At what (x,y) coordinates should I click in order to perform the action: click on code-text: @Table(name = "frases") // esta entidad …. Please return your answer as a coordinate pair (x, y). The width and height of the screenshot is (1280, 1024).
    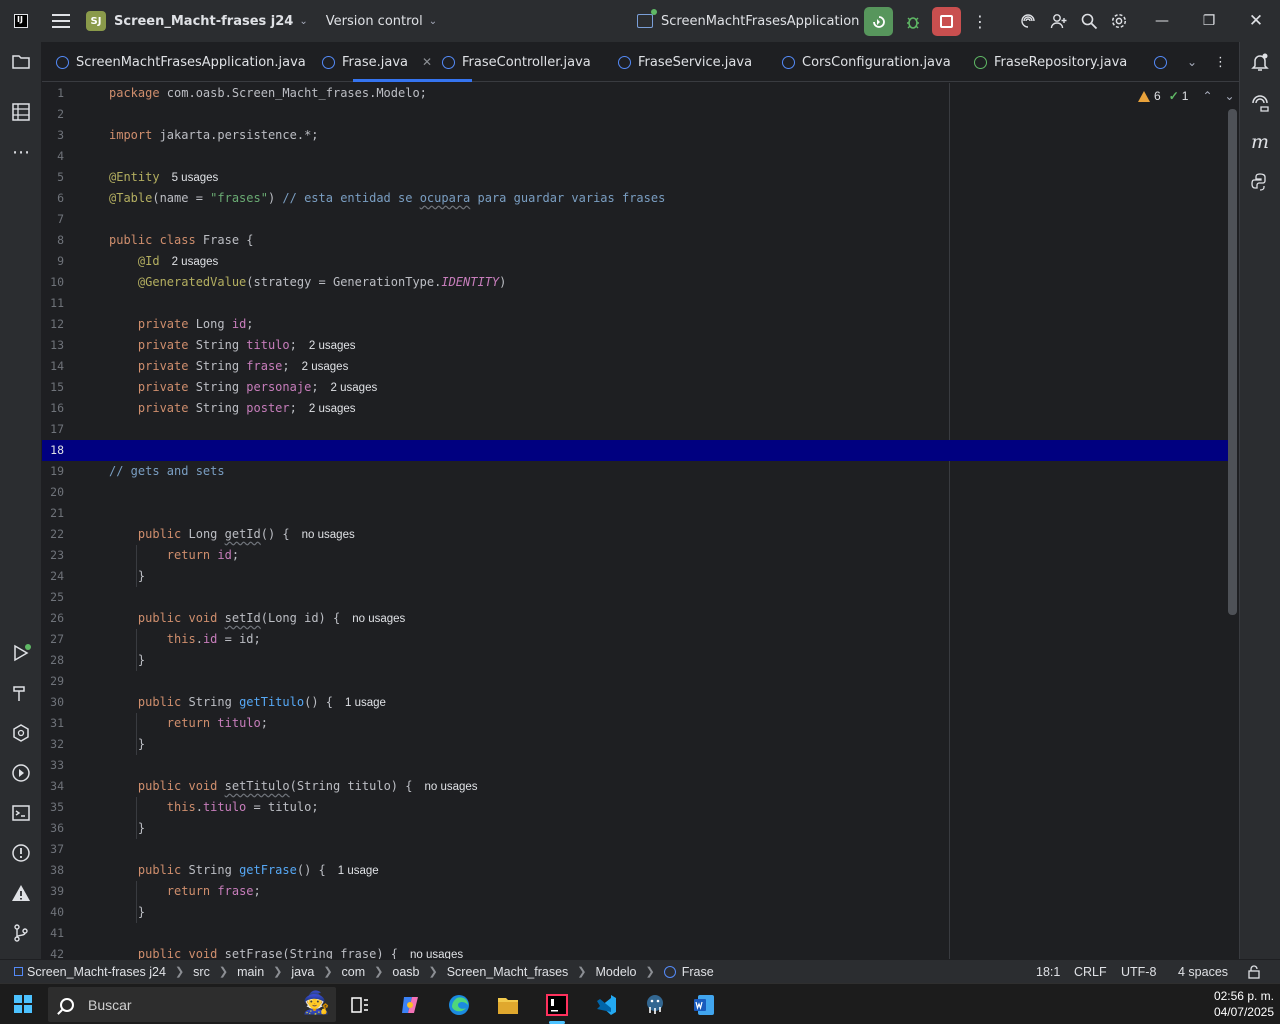
    Looking at the image, I should click on (387, 198).